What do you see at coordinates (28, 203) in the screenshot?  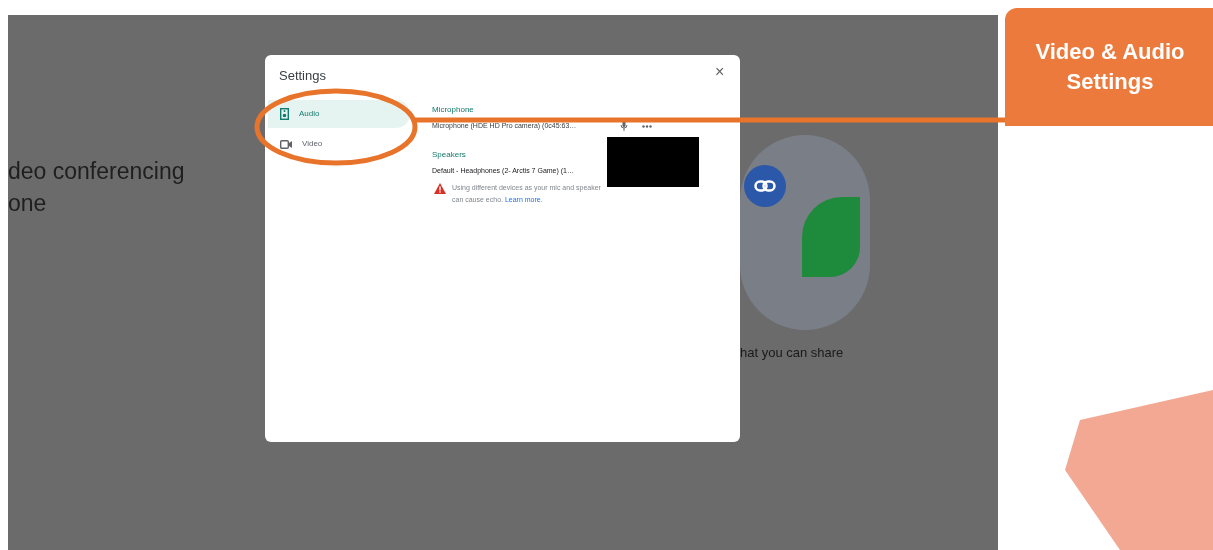 I see `page-heading: one` at bounding box center [28, 203].